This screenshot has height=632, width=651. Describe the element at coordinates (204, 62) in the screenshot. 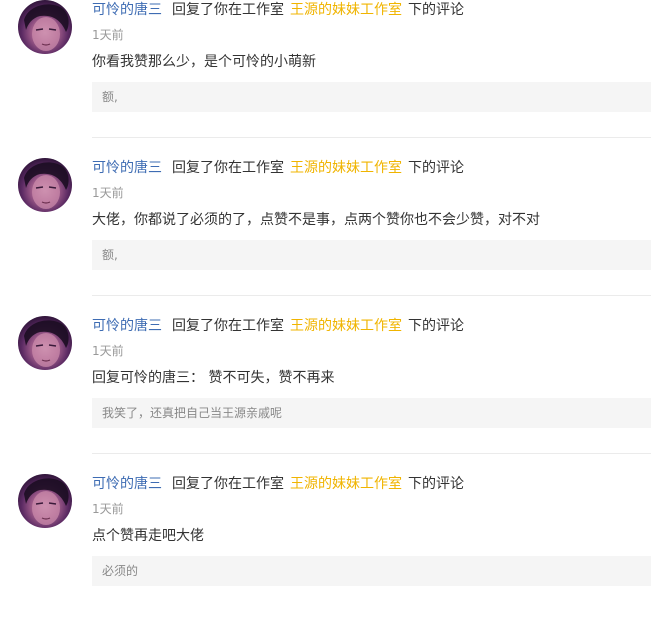

I see `reply-content: 你看我赞那么少，是个可怜的小萌新` at that location.